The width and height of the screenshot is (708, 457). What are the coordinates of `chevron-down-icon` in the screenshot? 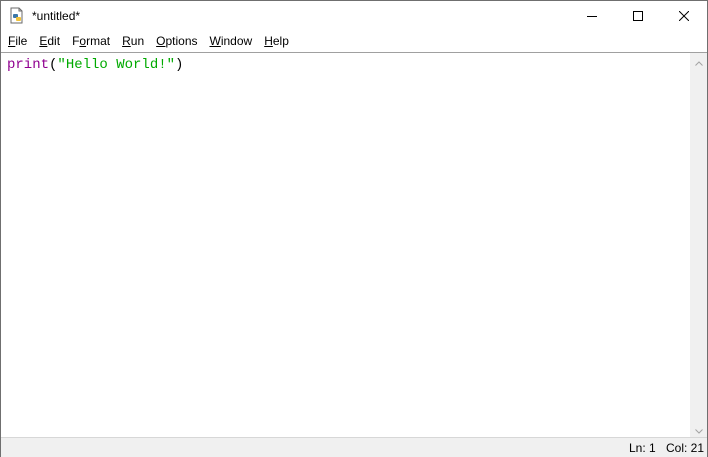 It's located at (698, 430).